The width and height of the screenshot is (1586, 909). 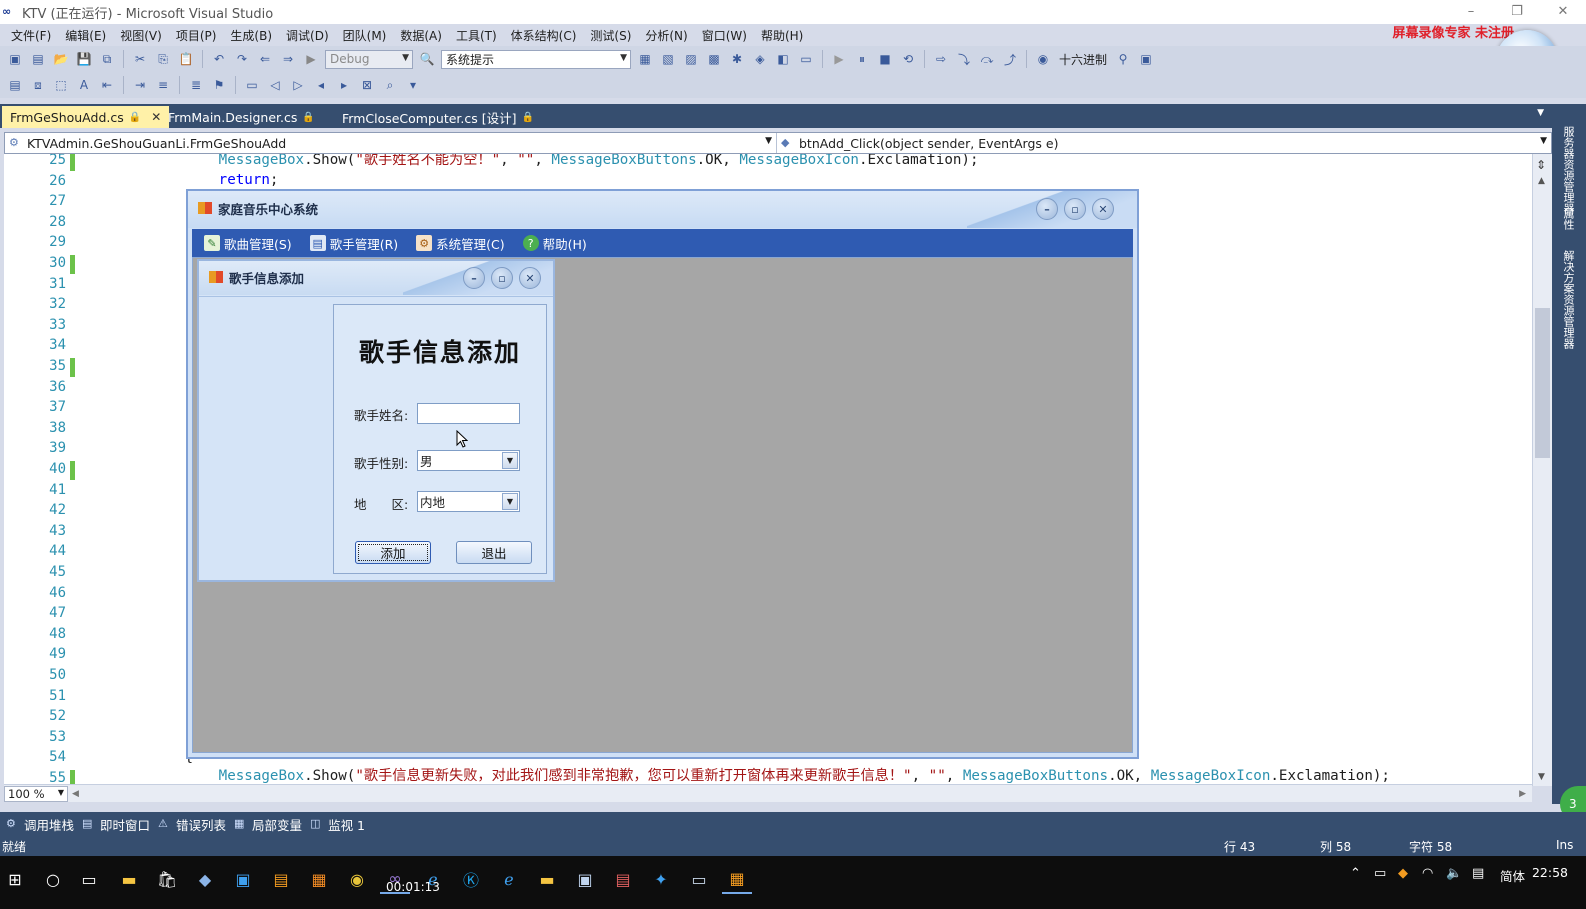 What do you see at coordinates (783, 59) in the screenshot?
I see `layout-icon: ◧` at bounding box center [783, 59].